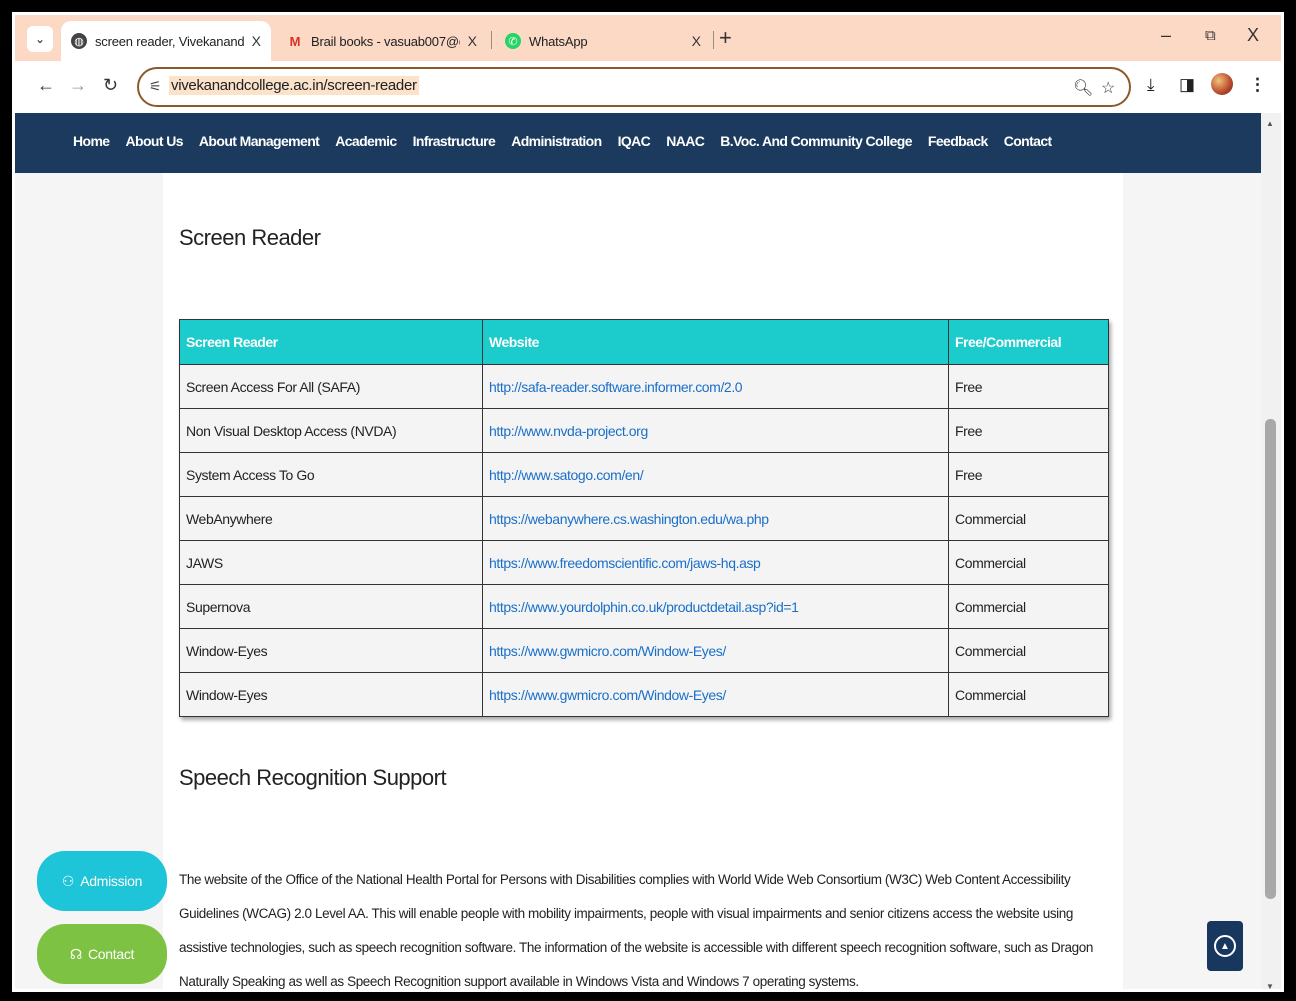  I want to click on nav-item-infrastructure: Infrastructure, so click(454, 141).